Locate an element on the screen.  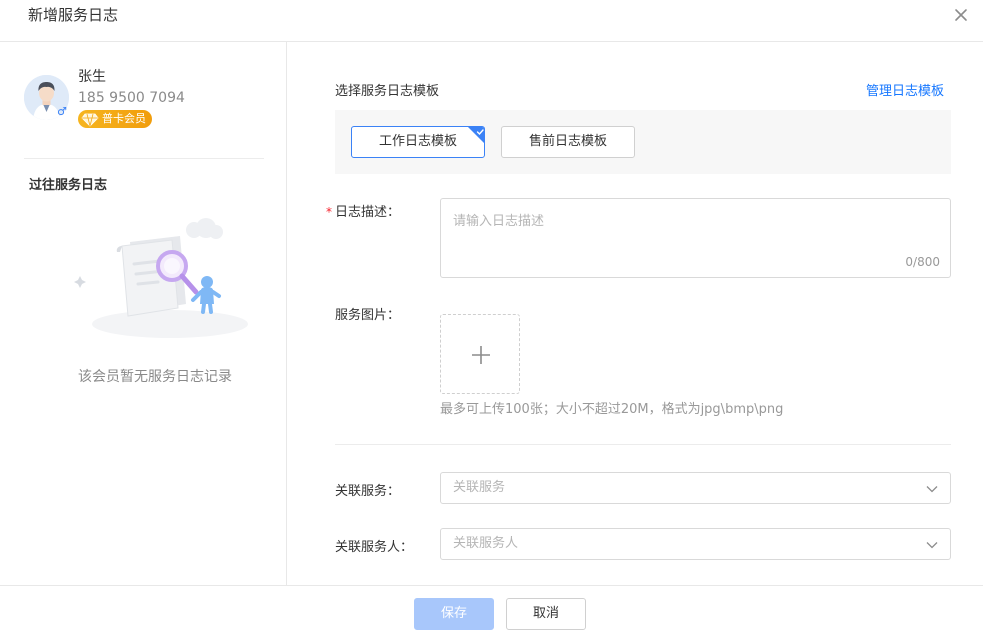
template-label: 选择服务日志模板 is located at coordinates (387, 91).